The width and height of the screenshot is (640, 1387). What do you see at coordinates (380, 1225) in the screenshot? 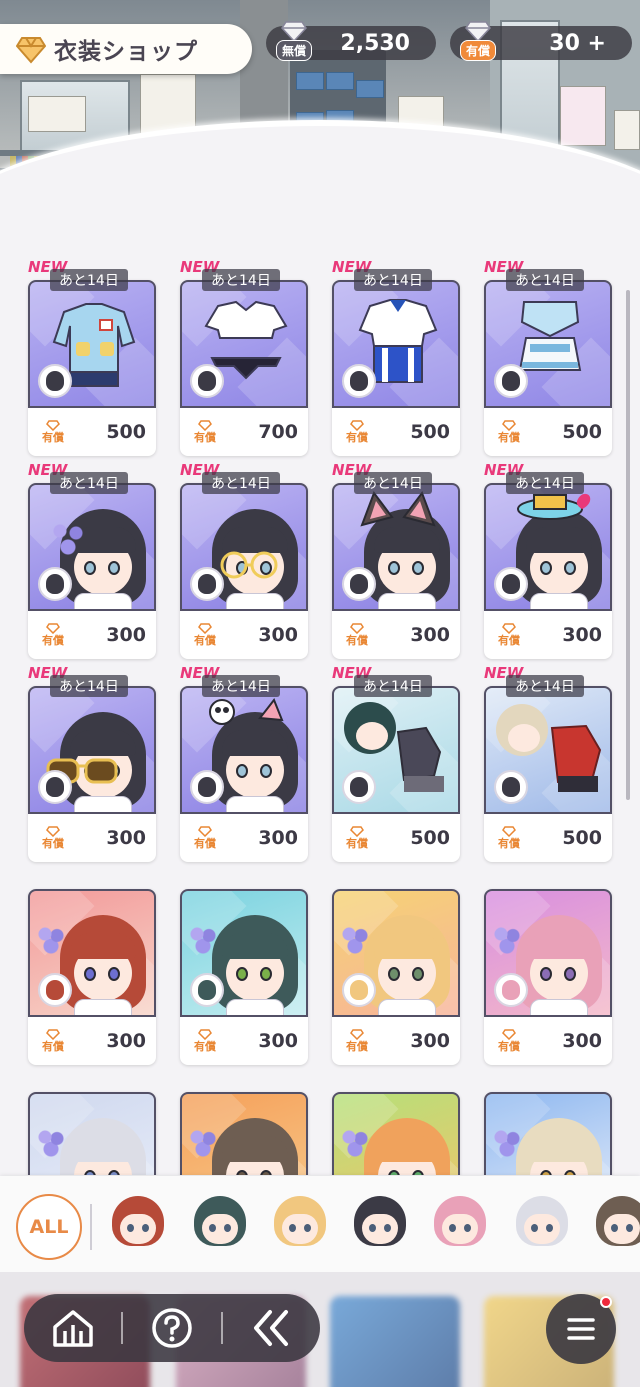
I see `black-hair-character-icon` at bounding box center [380, 1225].